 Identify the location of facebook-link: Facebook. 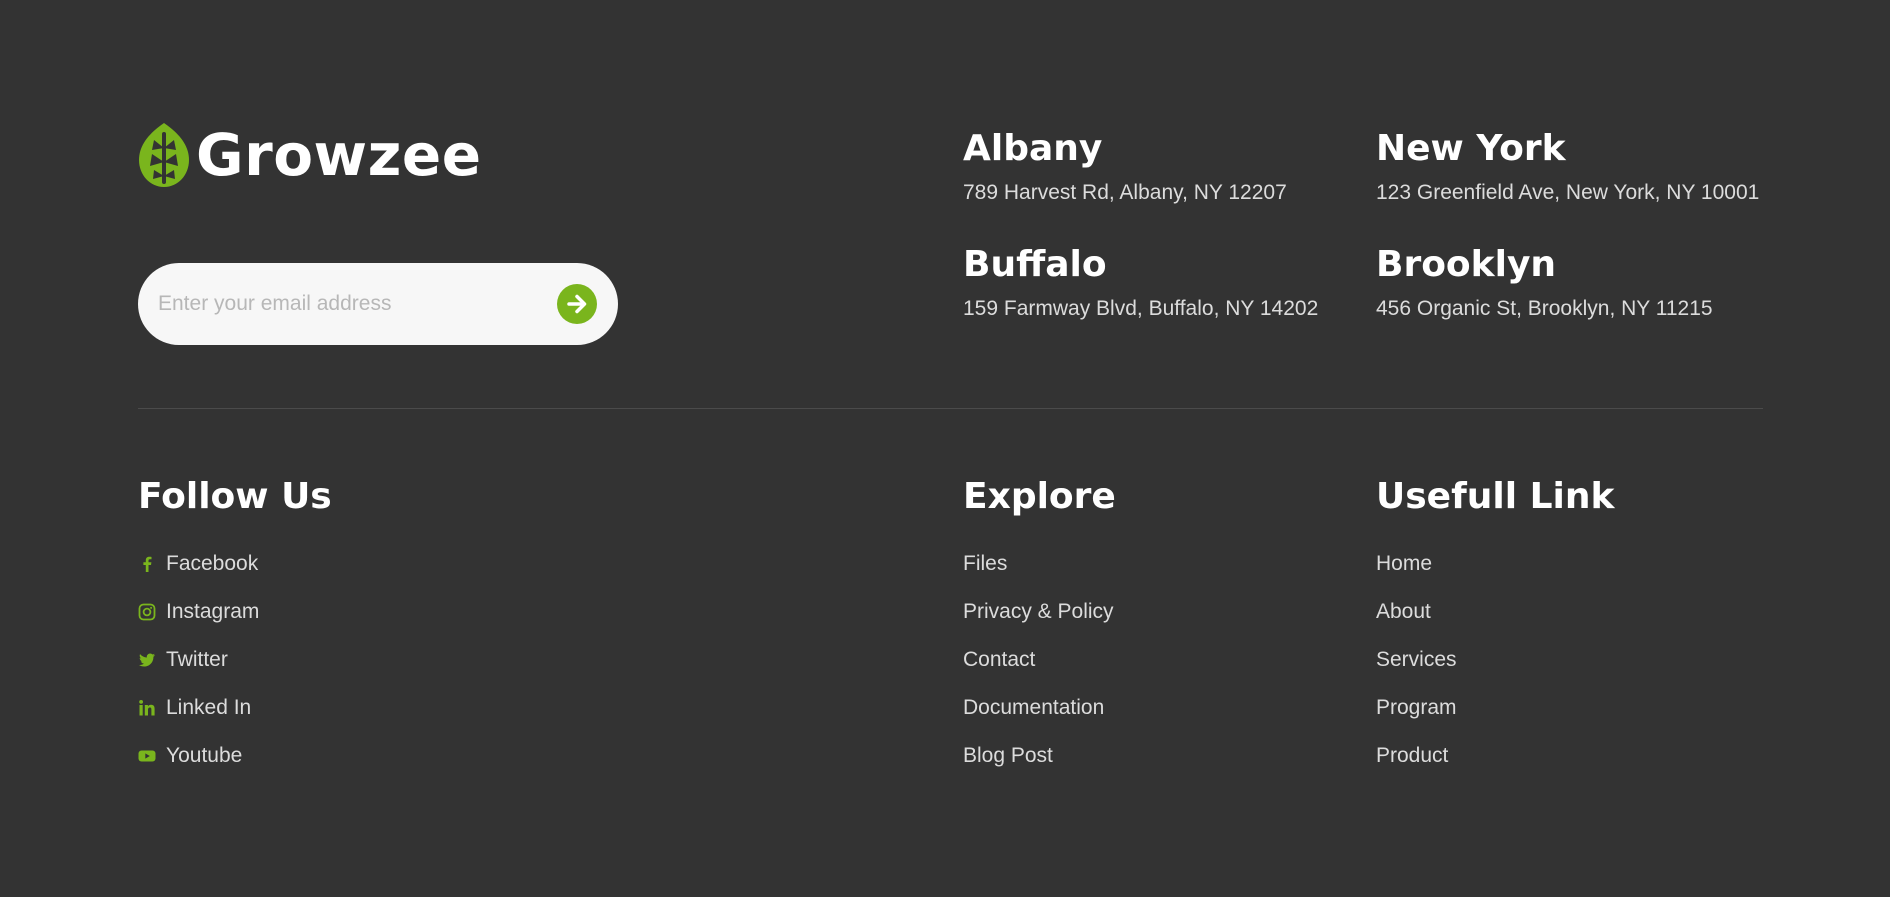
(198, 564).